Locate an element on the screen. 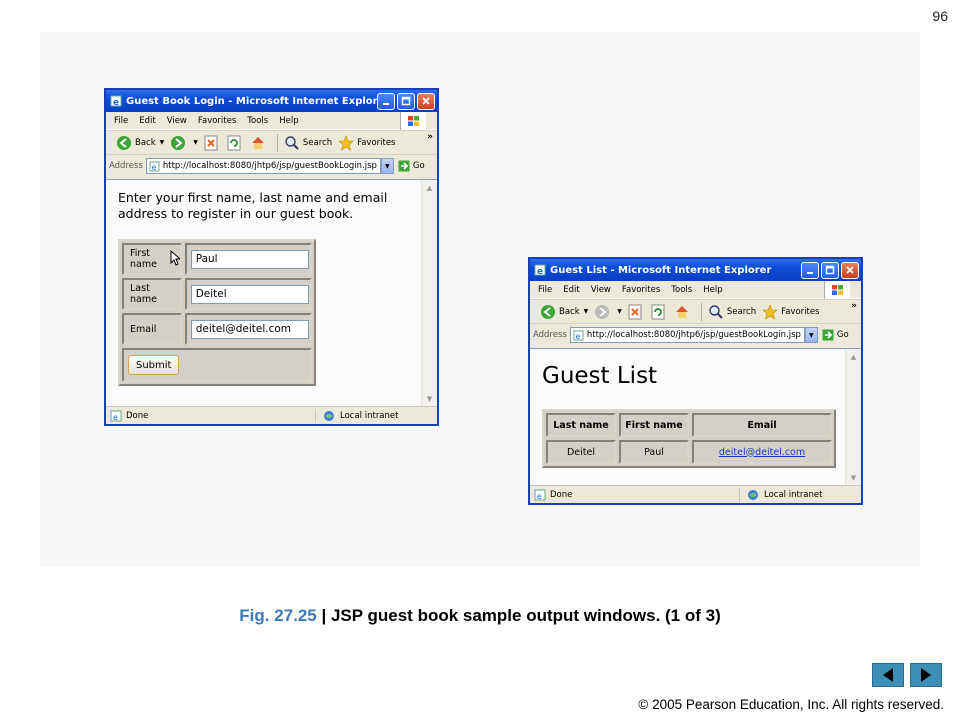  guest-list-heading: Guest List is located at coordinates (600, 376).